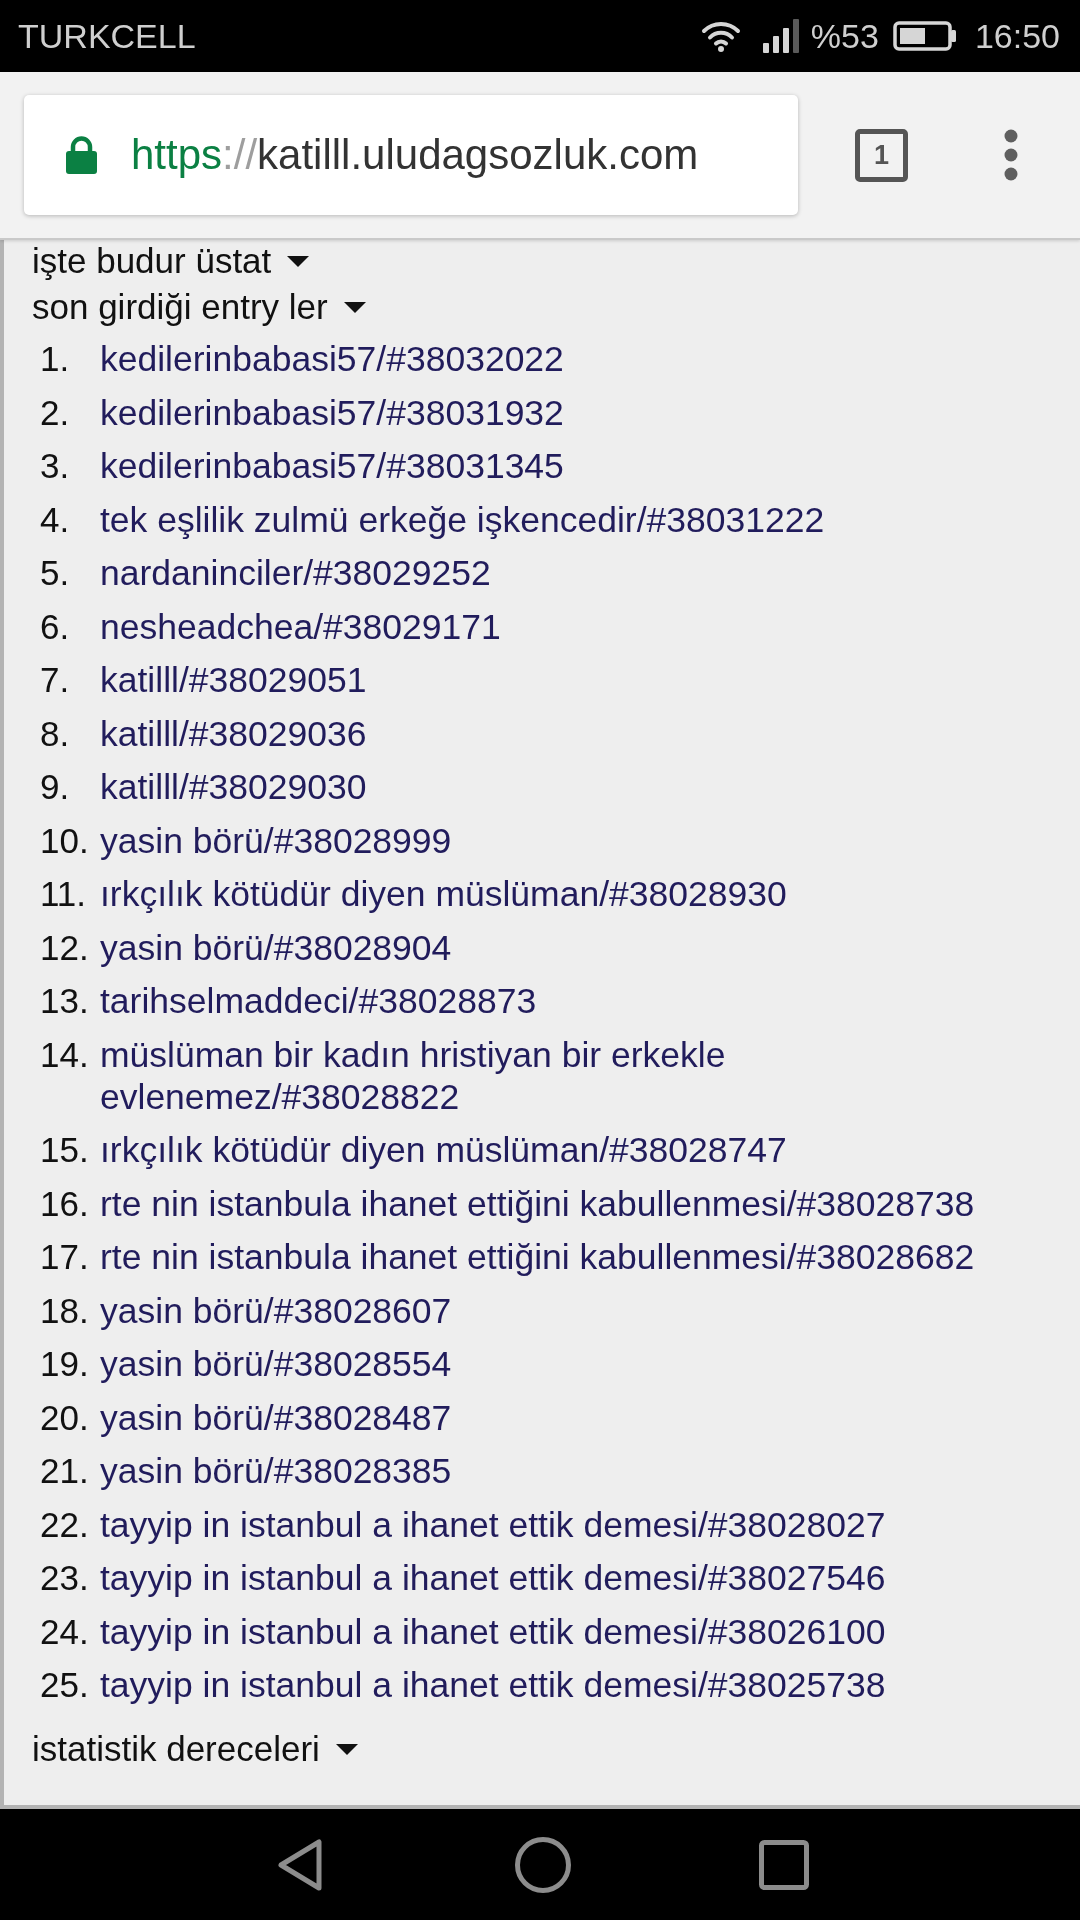 This screenshot has width=1080, height=1920. I want to click on list-number: 1., so click(55, 359).